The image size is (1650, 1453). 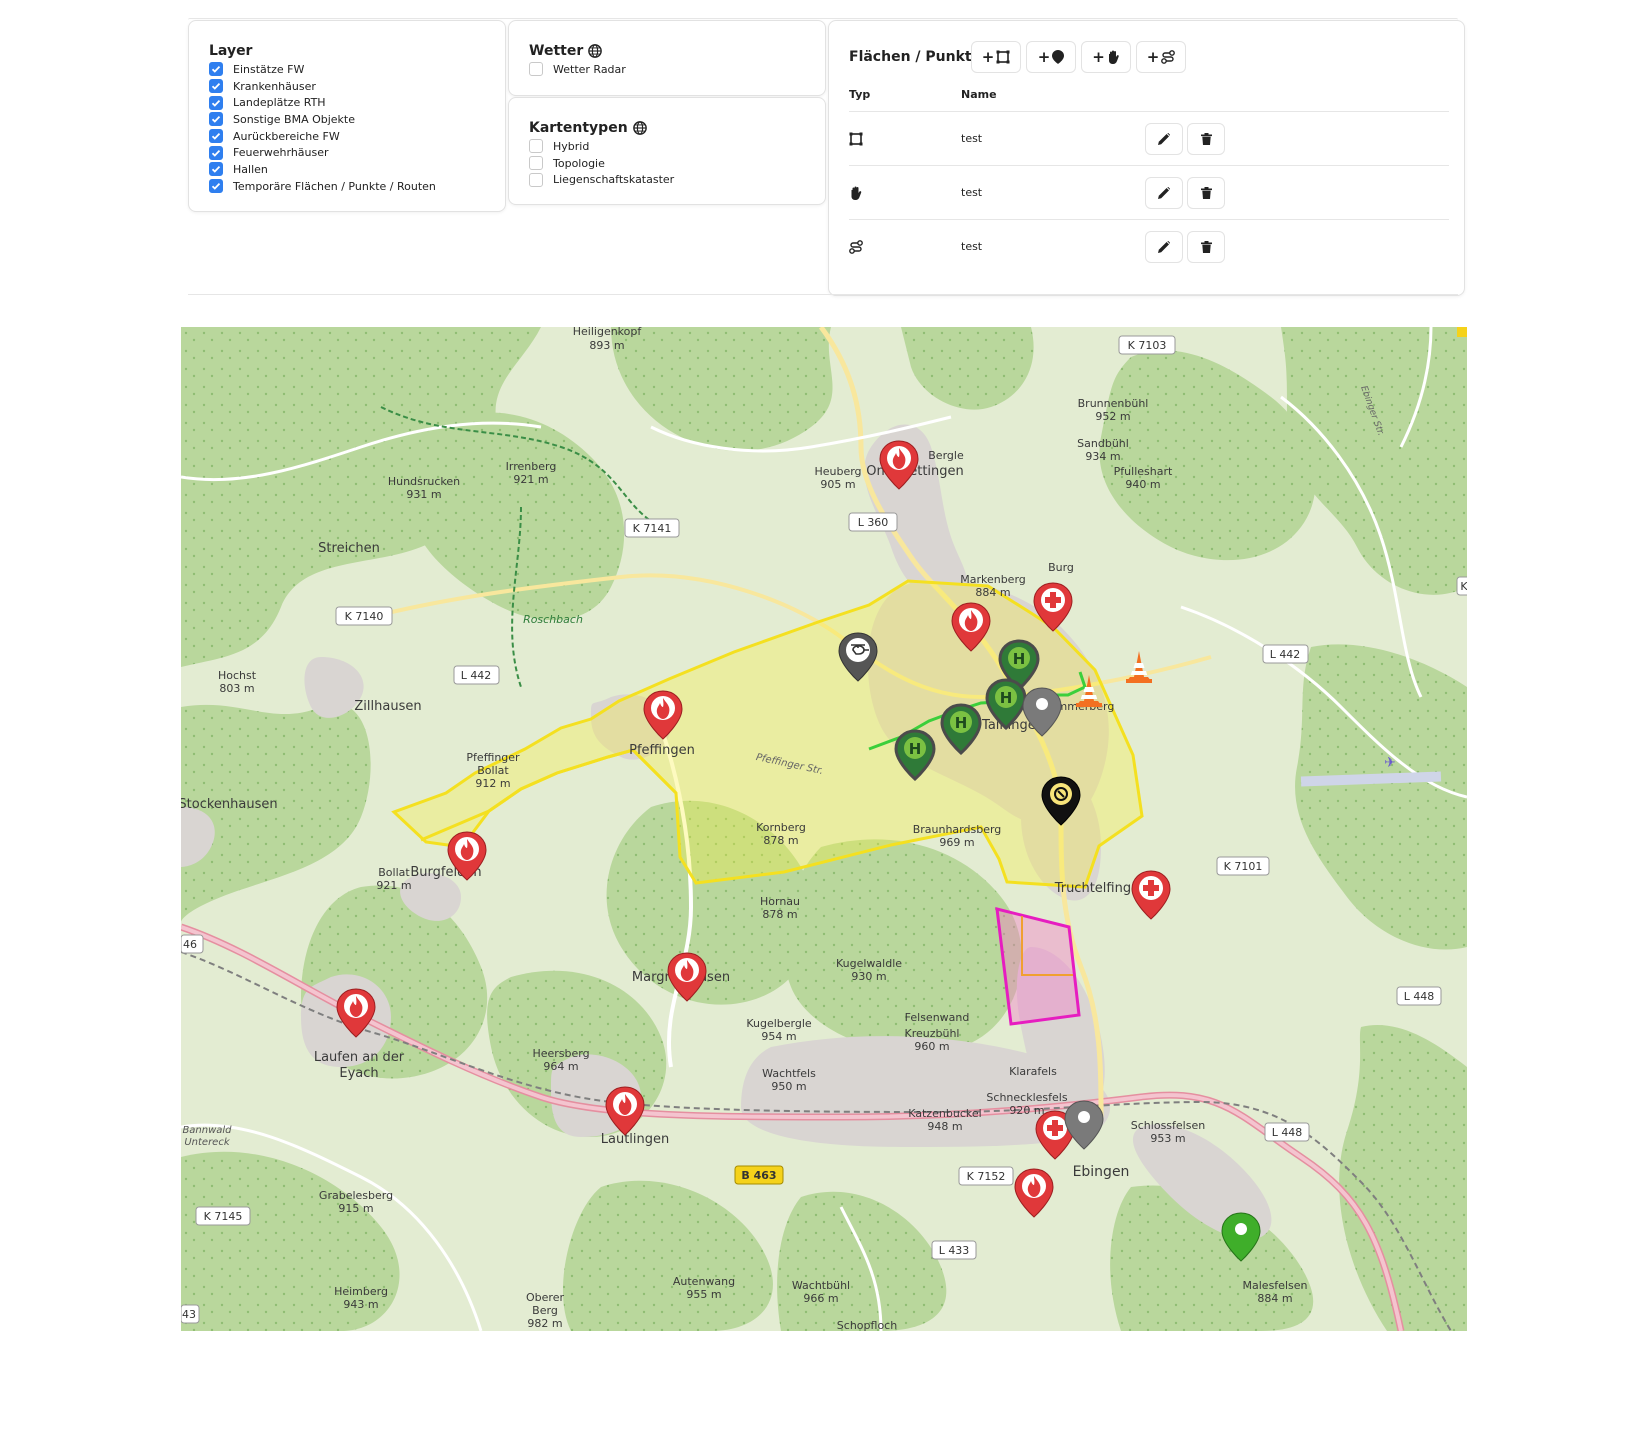 What do you see at coordinates (1051, 57) in the screenshot?
I see `add-point-button: +` at bounding box center [1051, 57].